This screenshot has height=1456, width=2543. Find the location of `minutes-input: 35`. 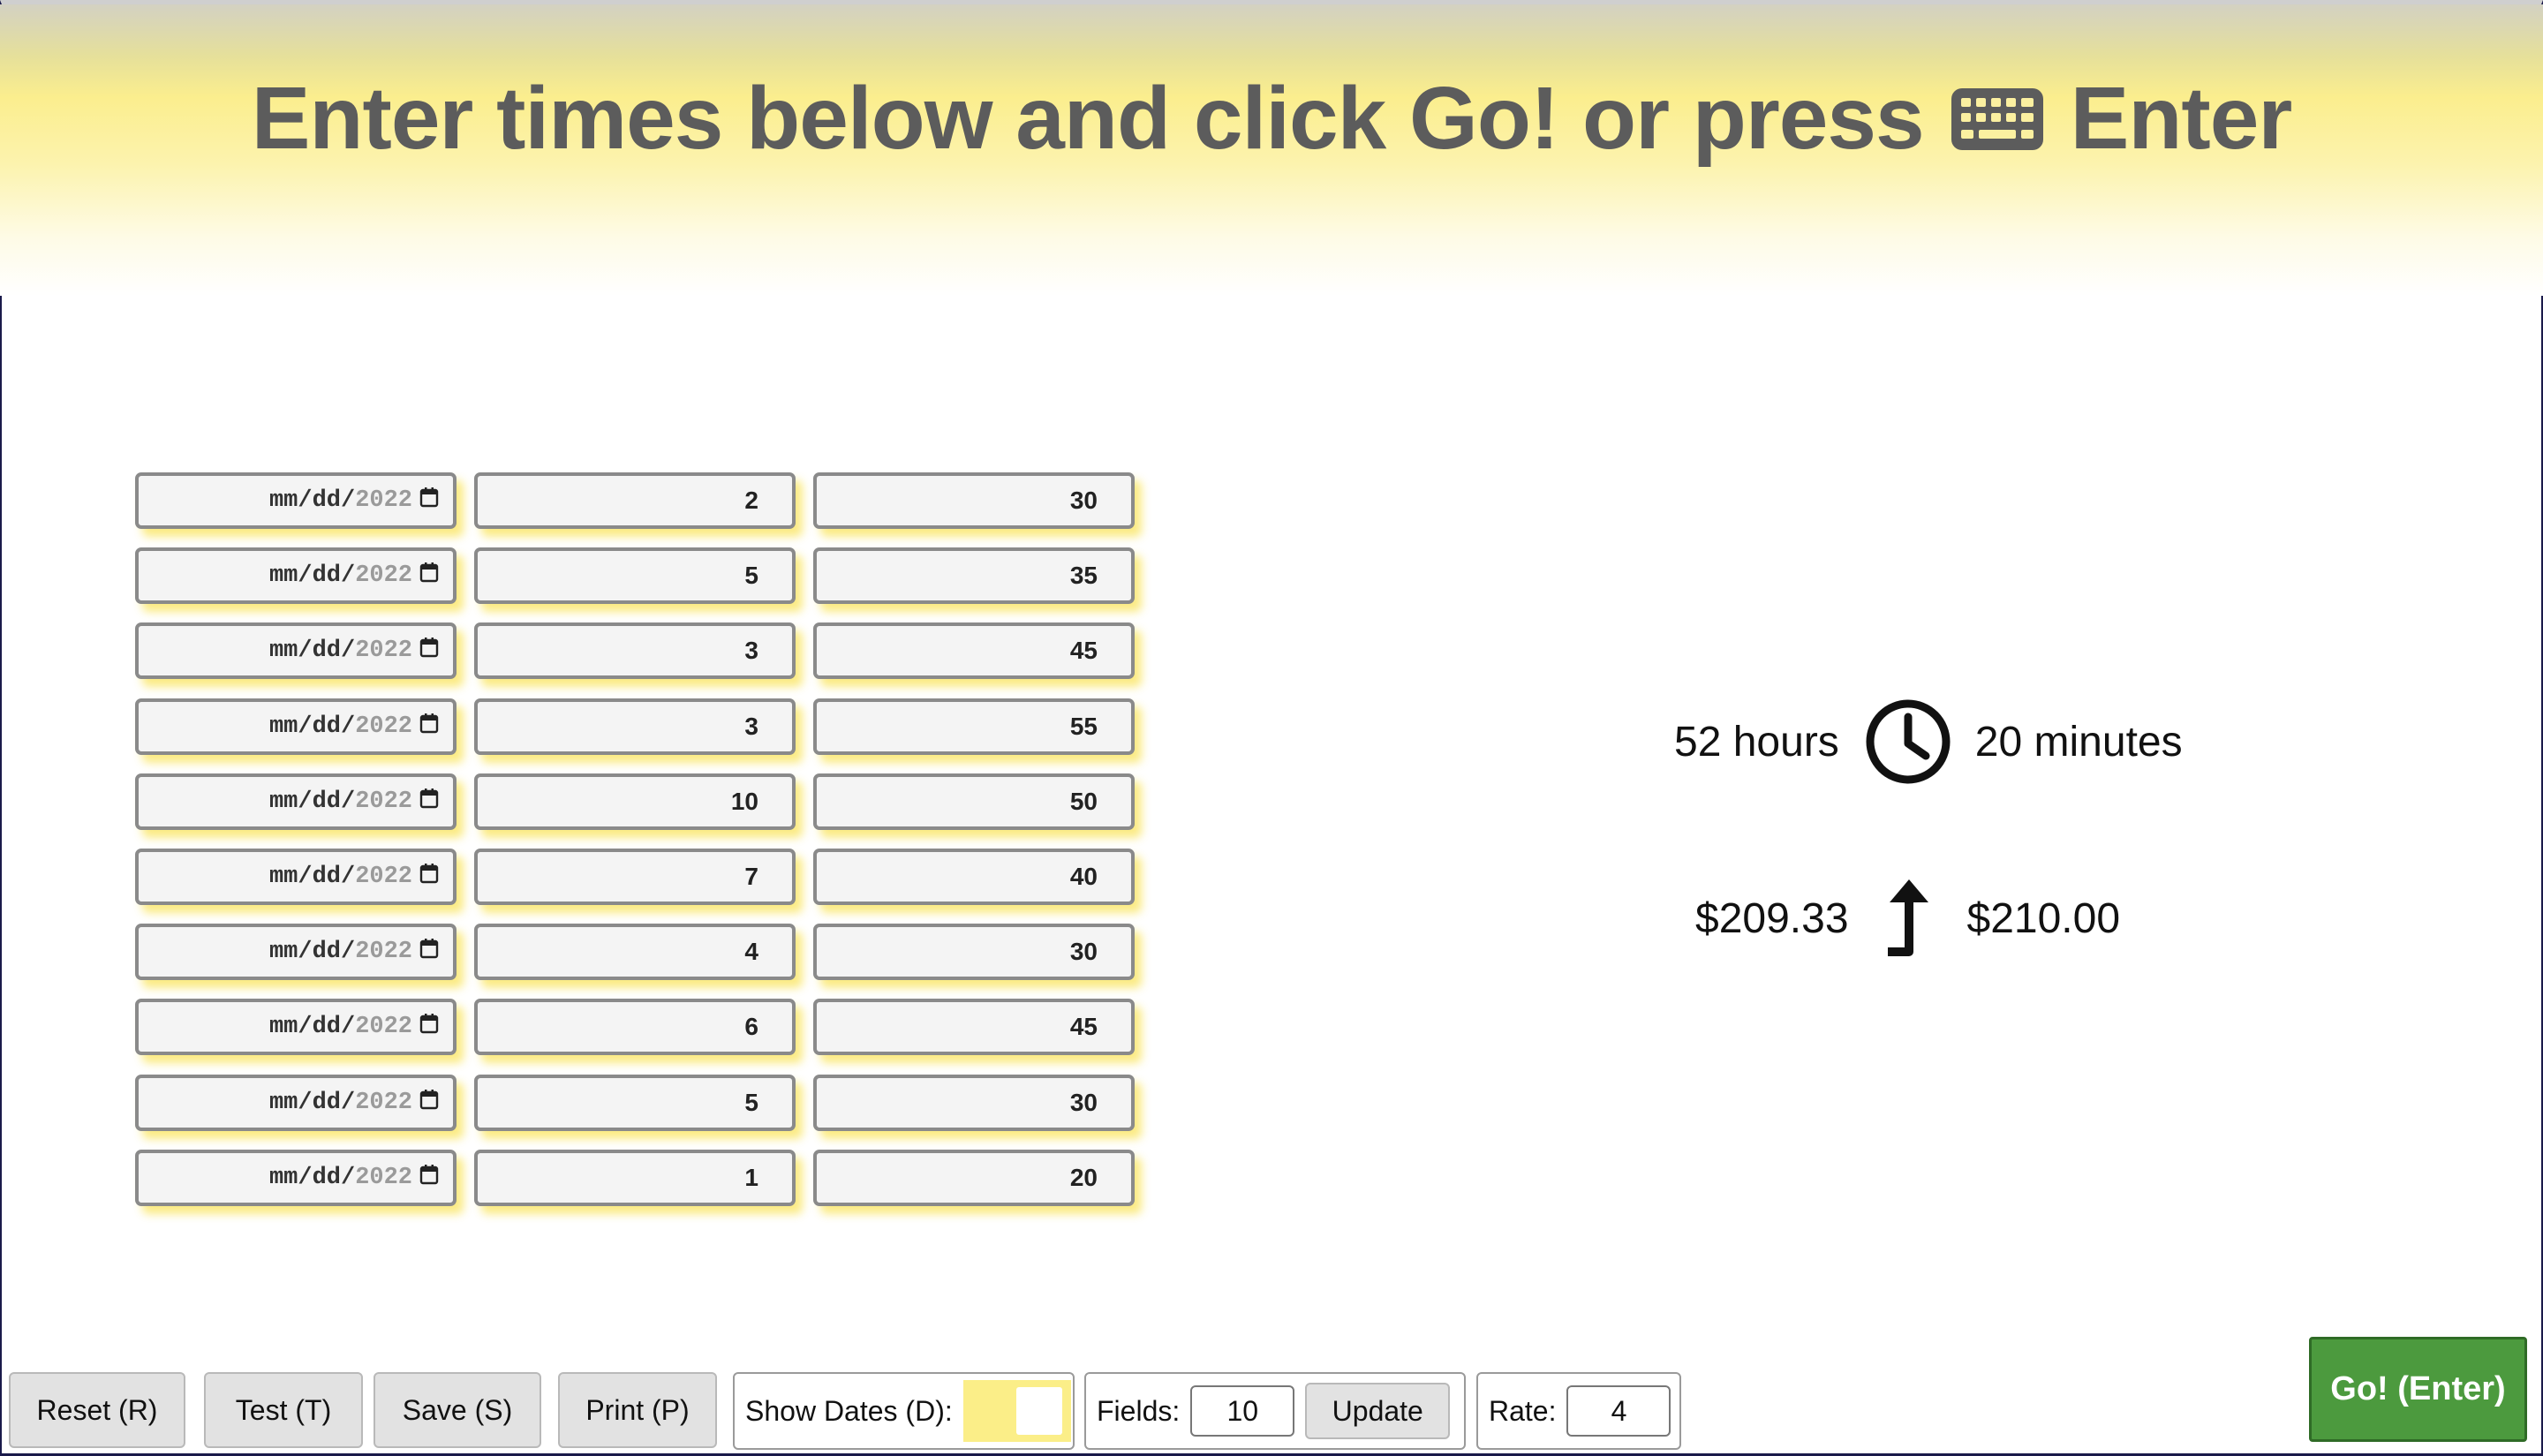

minutes-input: 35 is located at coordinates (974, 575).